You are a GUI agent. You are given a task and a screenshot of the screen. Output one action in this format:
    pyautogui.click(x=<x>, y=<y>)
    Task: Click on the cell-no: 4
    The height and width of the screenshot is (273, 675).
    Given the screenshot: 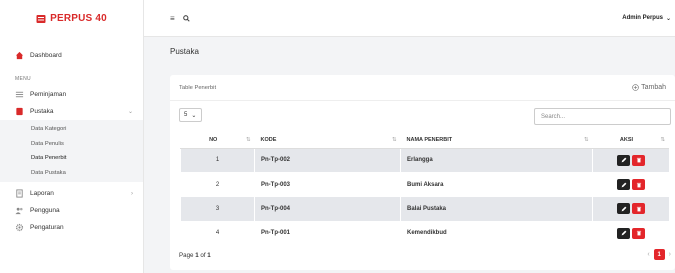 What is the action you would take?
    pyautogui.click(x=217, y=233)
    